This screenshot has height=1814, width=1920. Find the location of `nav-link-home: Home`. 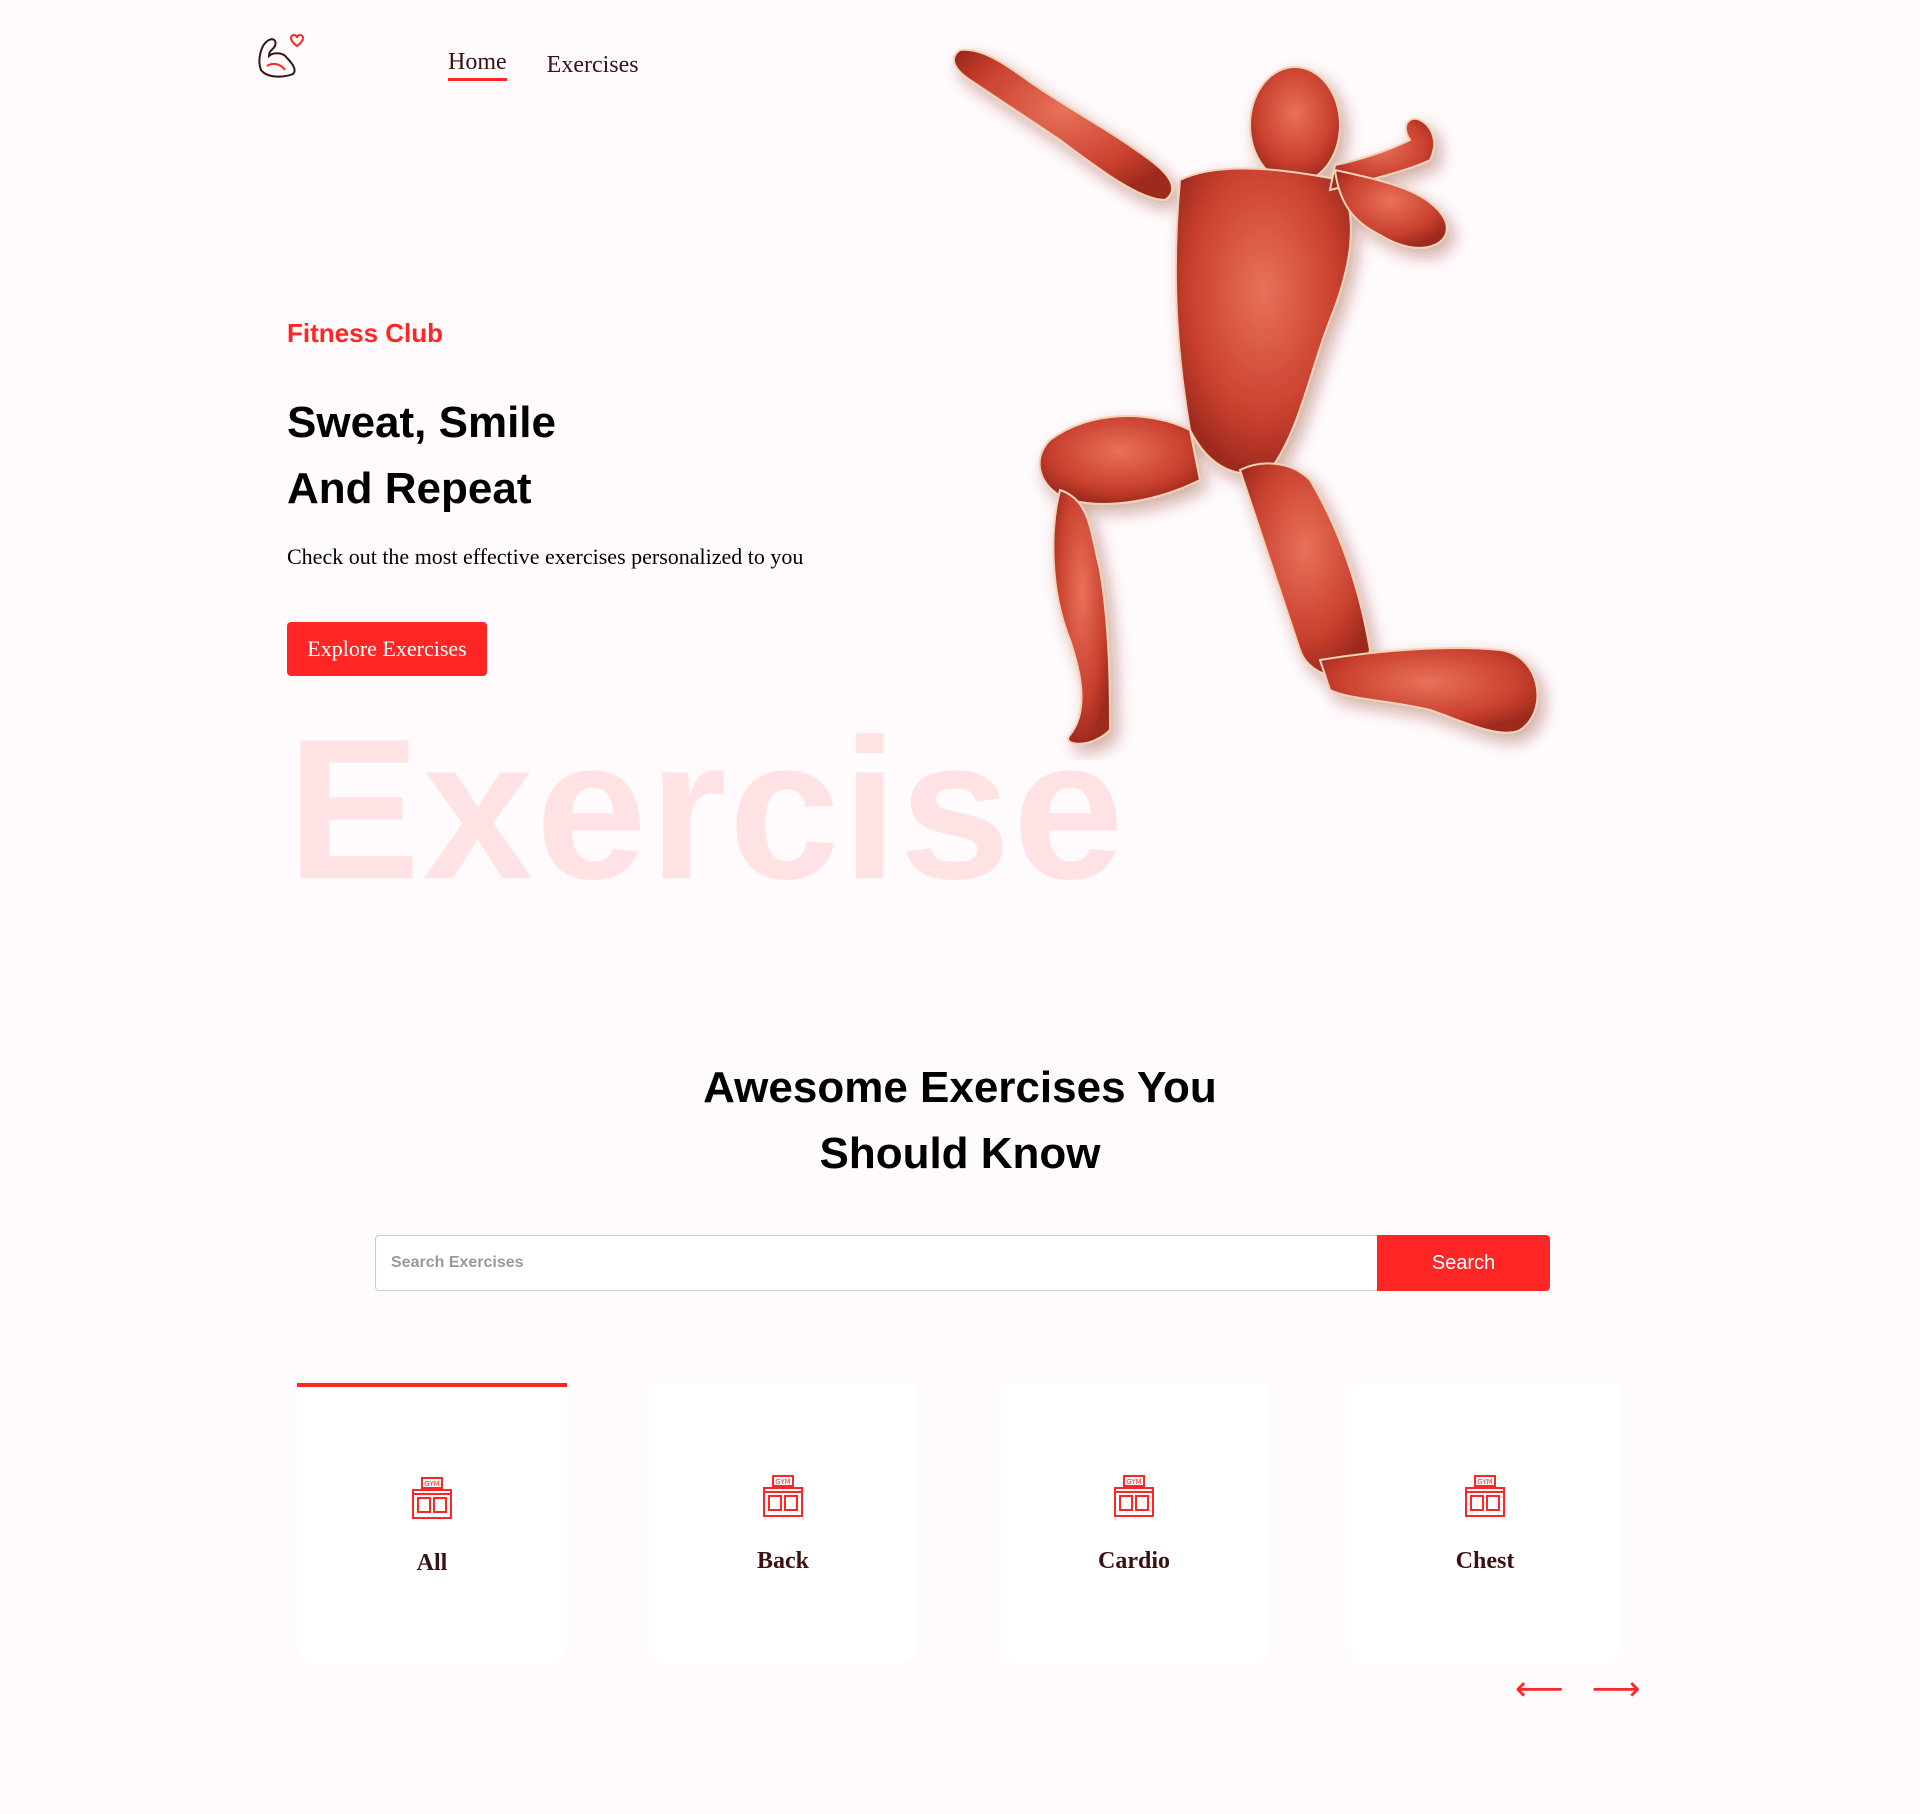

nav-link-home: Home is located at coordinates (477, 65).